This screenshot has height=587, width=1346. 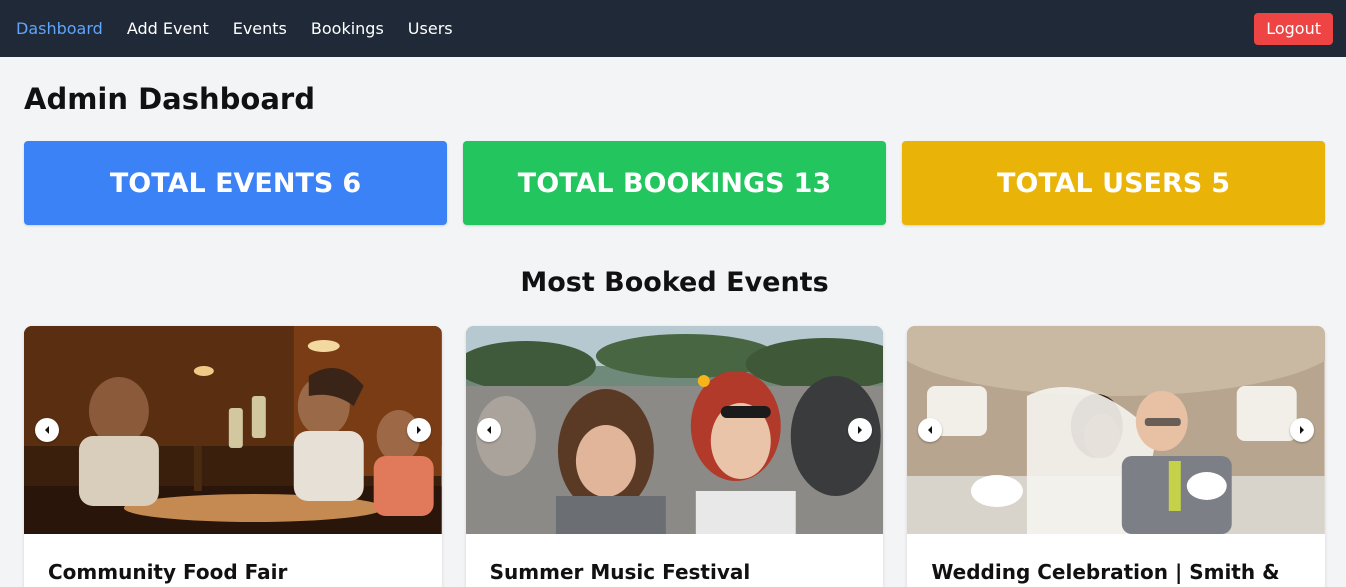 What do you see at coordinates (347, 28) in the screenshot?
I see `nav-link-bookings: Bookings` at bounding box center [347, 28].